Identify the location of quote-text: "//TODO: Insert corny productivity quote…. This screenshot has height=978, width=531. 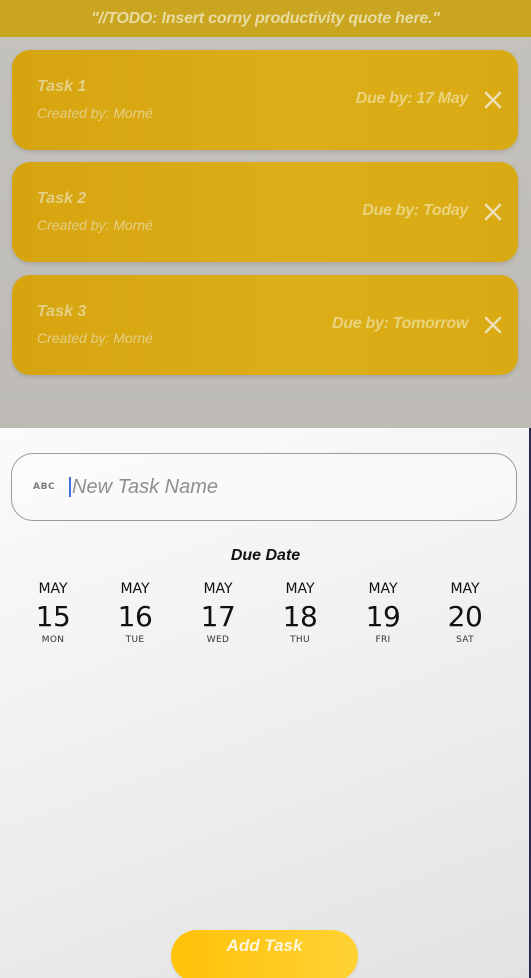
(265, 18).